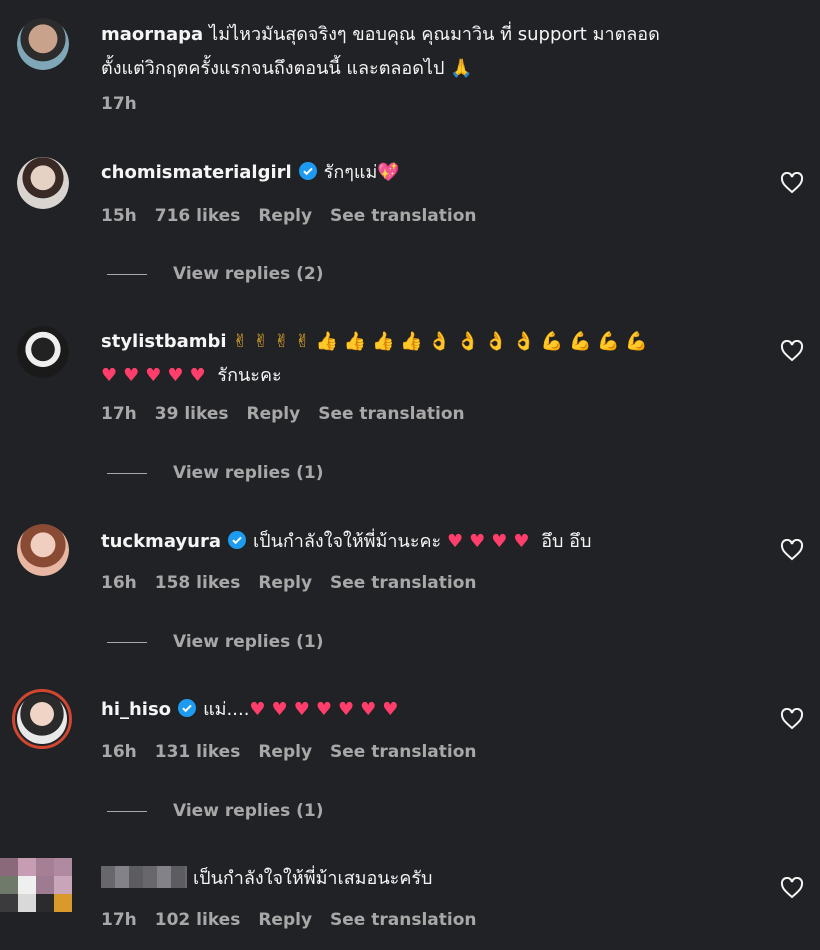 The height and width of the screenshot is (950, 820). I want to click on view-replies-button: View replies (2), so click(215, 274).